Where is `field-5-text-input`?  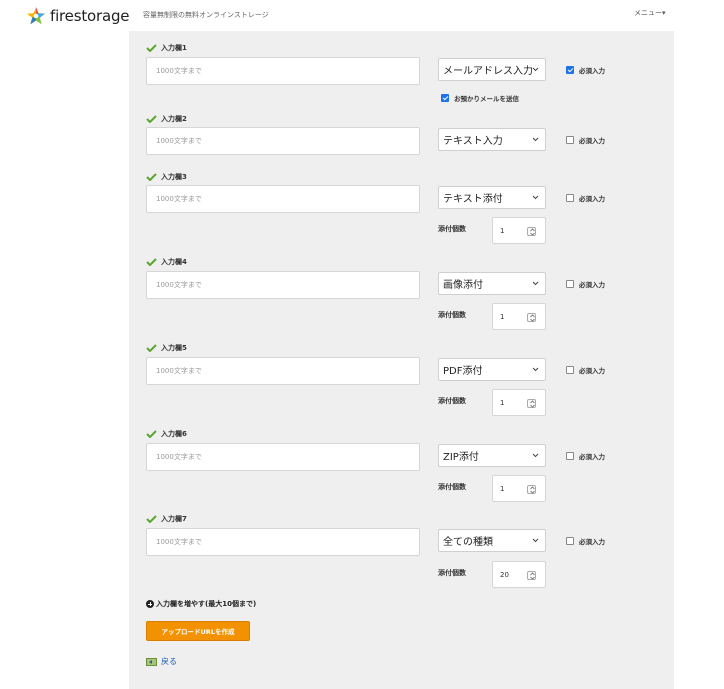 field-5-text-input is located at coordinates (283, 371).